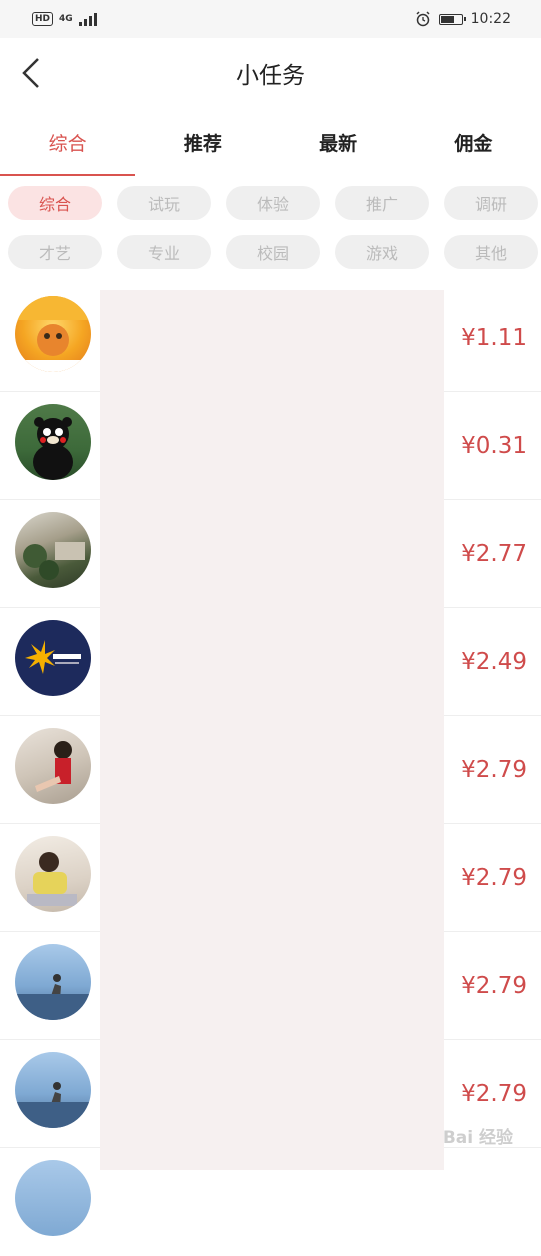  I want to click on filter-chip: 校园, so click(273, 252).